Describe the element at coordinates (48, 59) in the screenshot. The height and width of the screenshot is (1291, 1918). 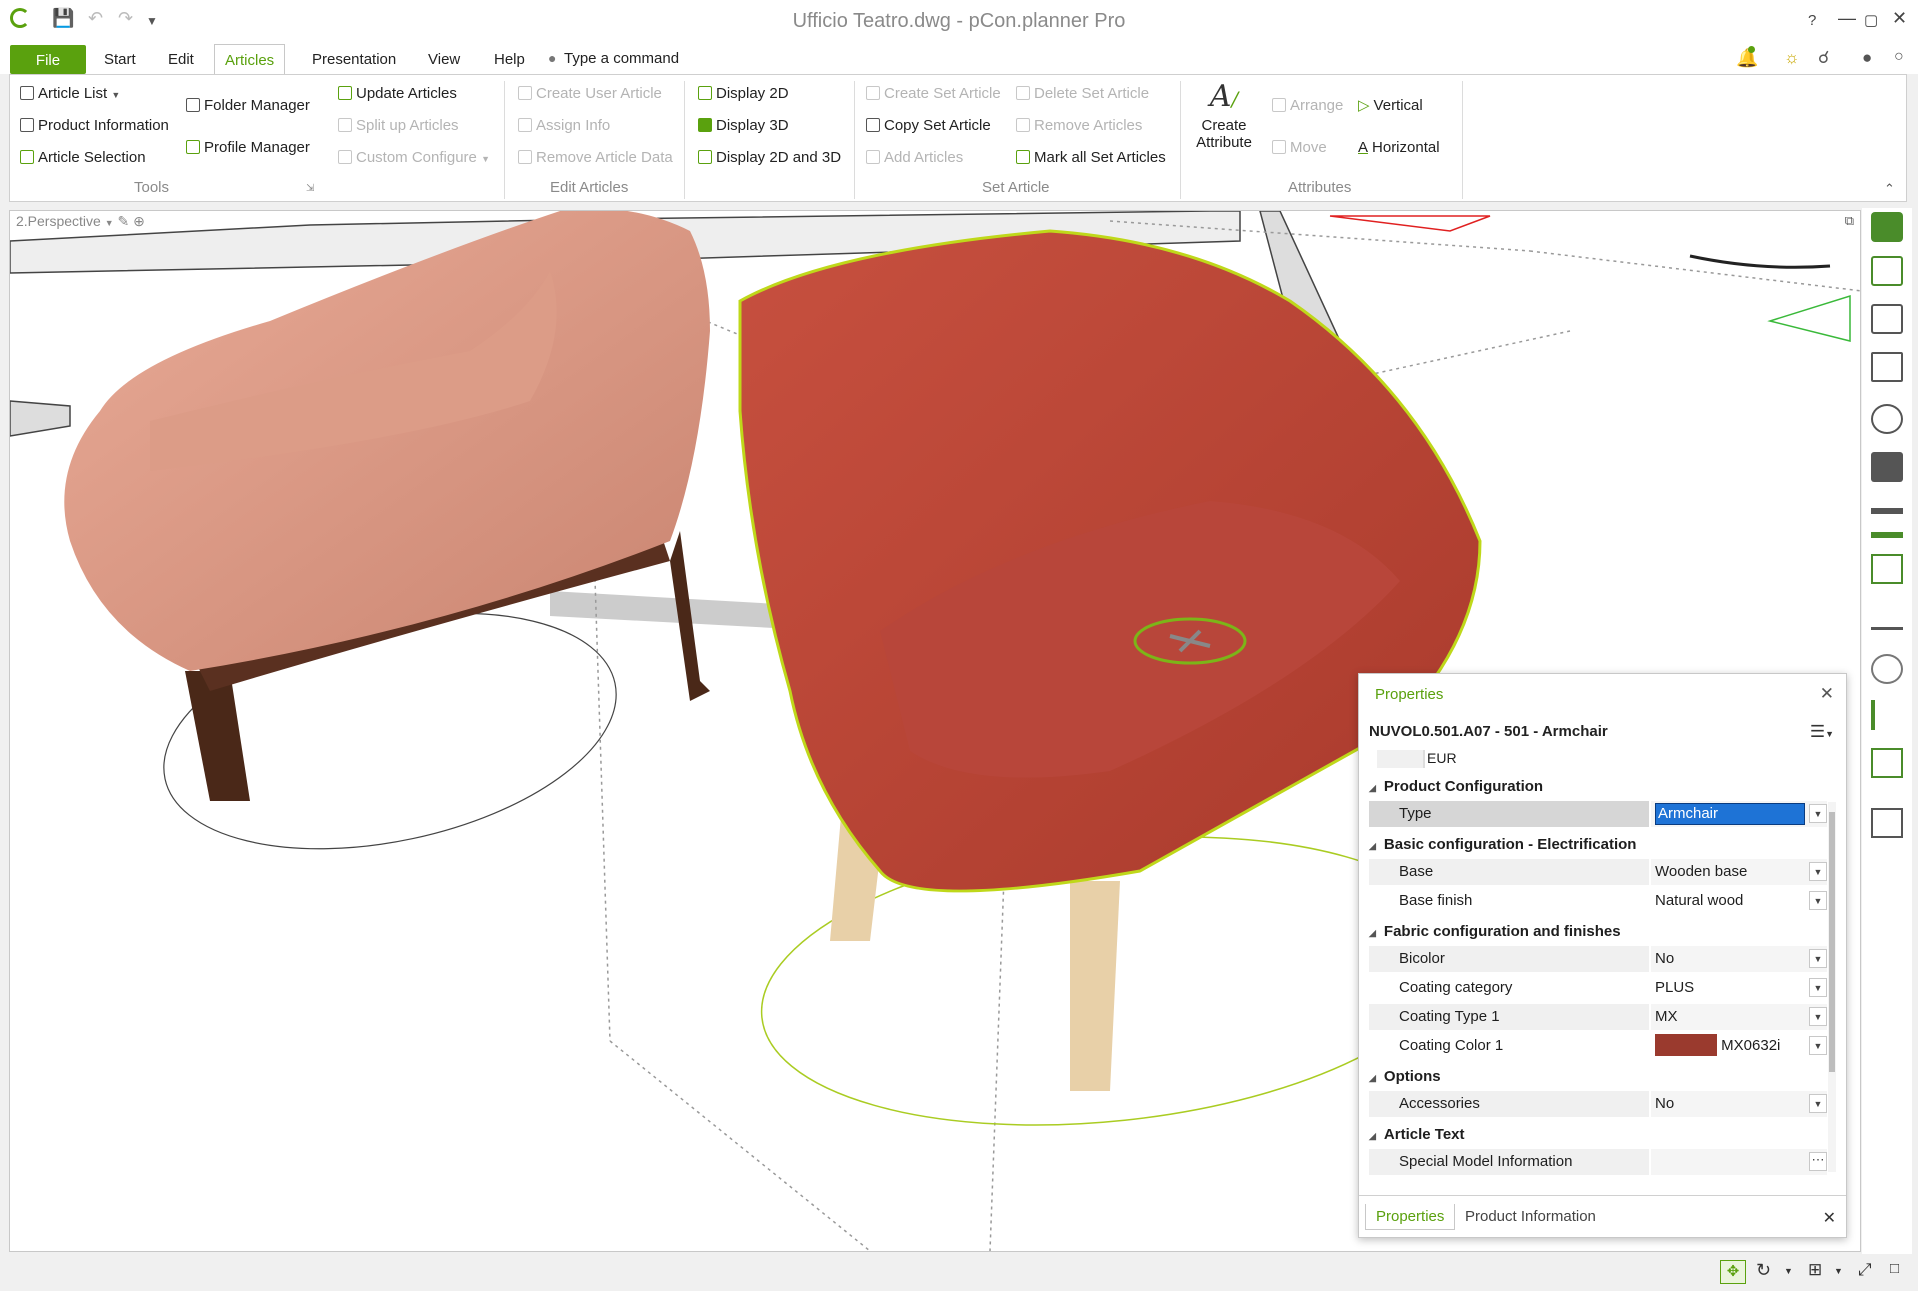
I see `tab-file: File` at that location.